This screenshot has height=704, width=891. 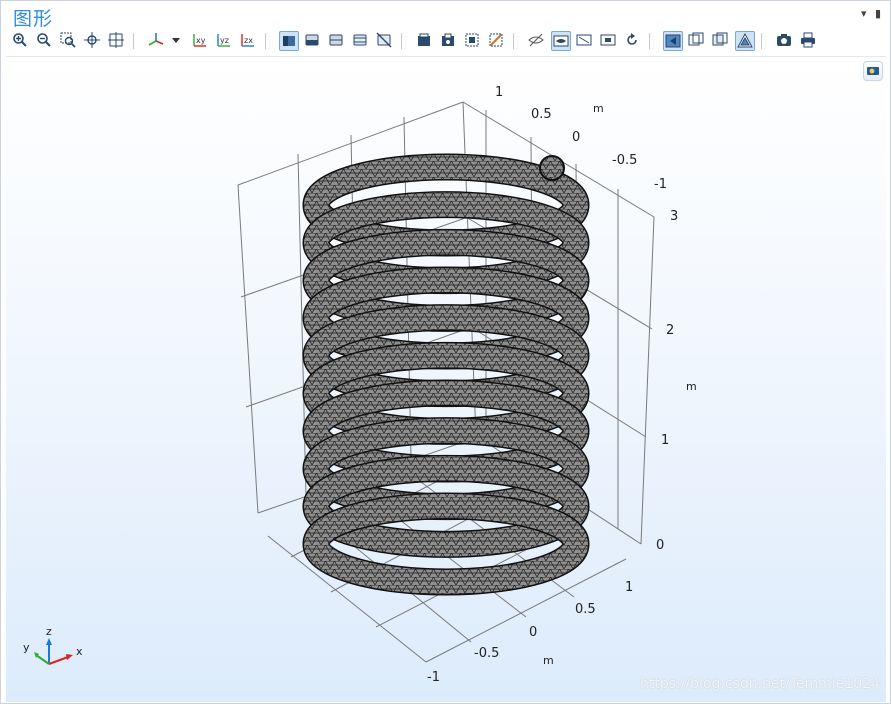 I want to click on unit-x: m, so click(x=548, y=660).